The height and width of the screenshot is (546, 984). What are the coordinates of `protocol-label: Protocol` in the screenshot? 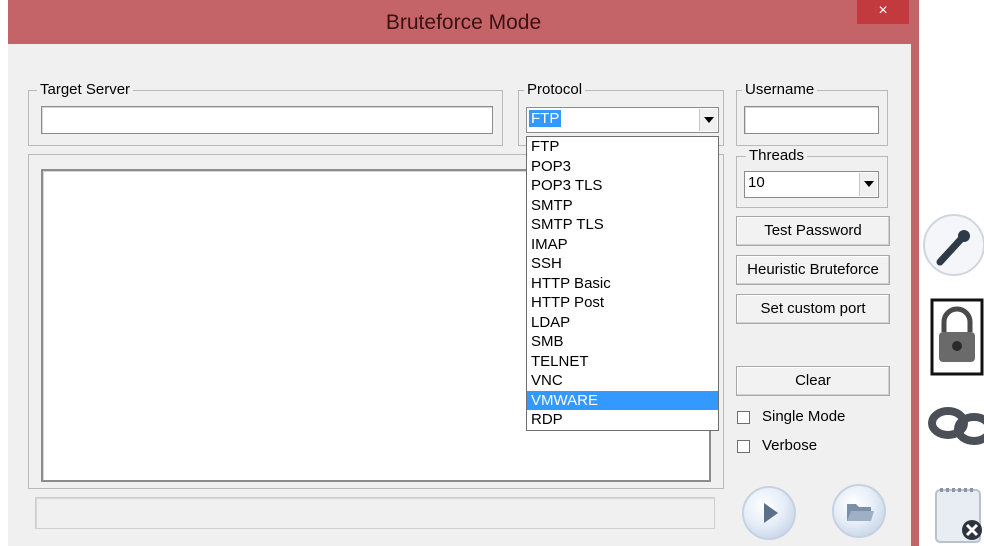 It's located at (555, 89).